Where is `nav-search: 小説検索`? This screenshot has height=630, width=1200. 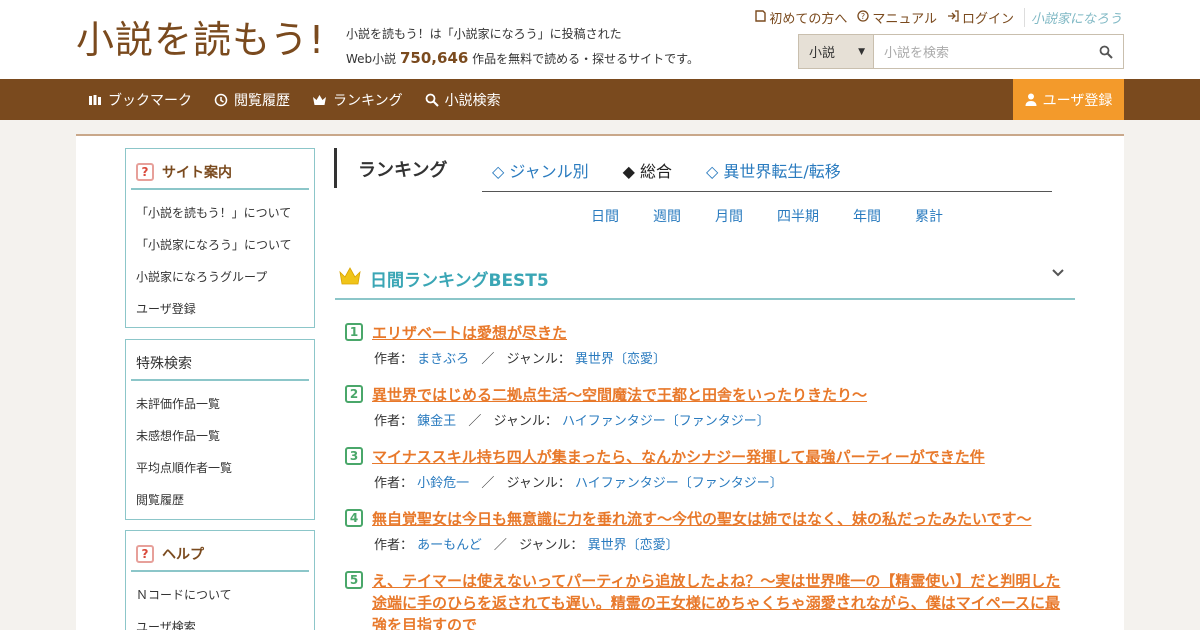 nav-search: 小説検索 is located at coordinates (463, 100).